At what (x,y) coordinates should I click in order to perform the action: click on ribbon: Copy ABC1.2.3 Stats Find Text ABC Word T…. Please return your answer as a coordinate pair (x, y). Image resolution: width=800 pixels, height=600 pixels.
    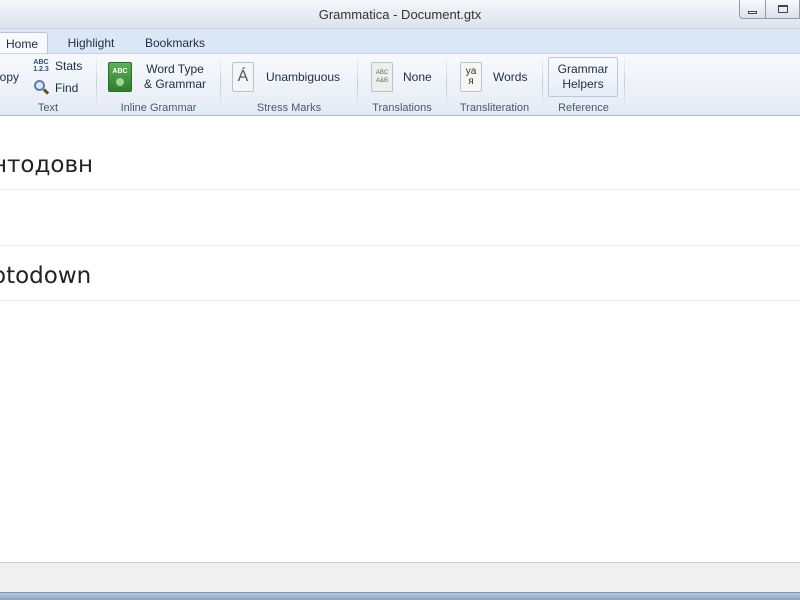
    Looking at the image, I should click on (400, 84).